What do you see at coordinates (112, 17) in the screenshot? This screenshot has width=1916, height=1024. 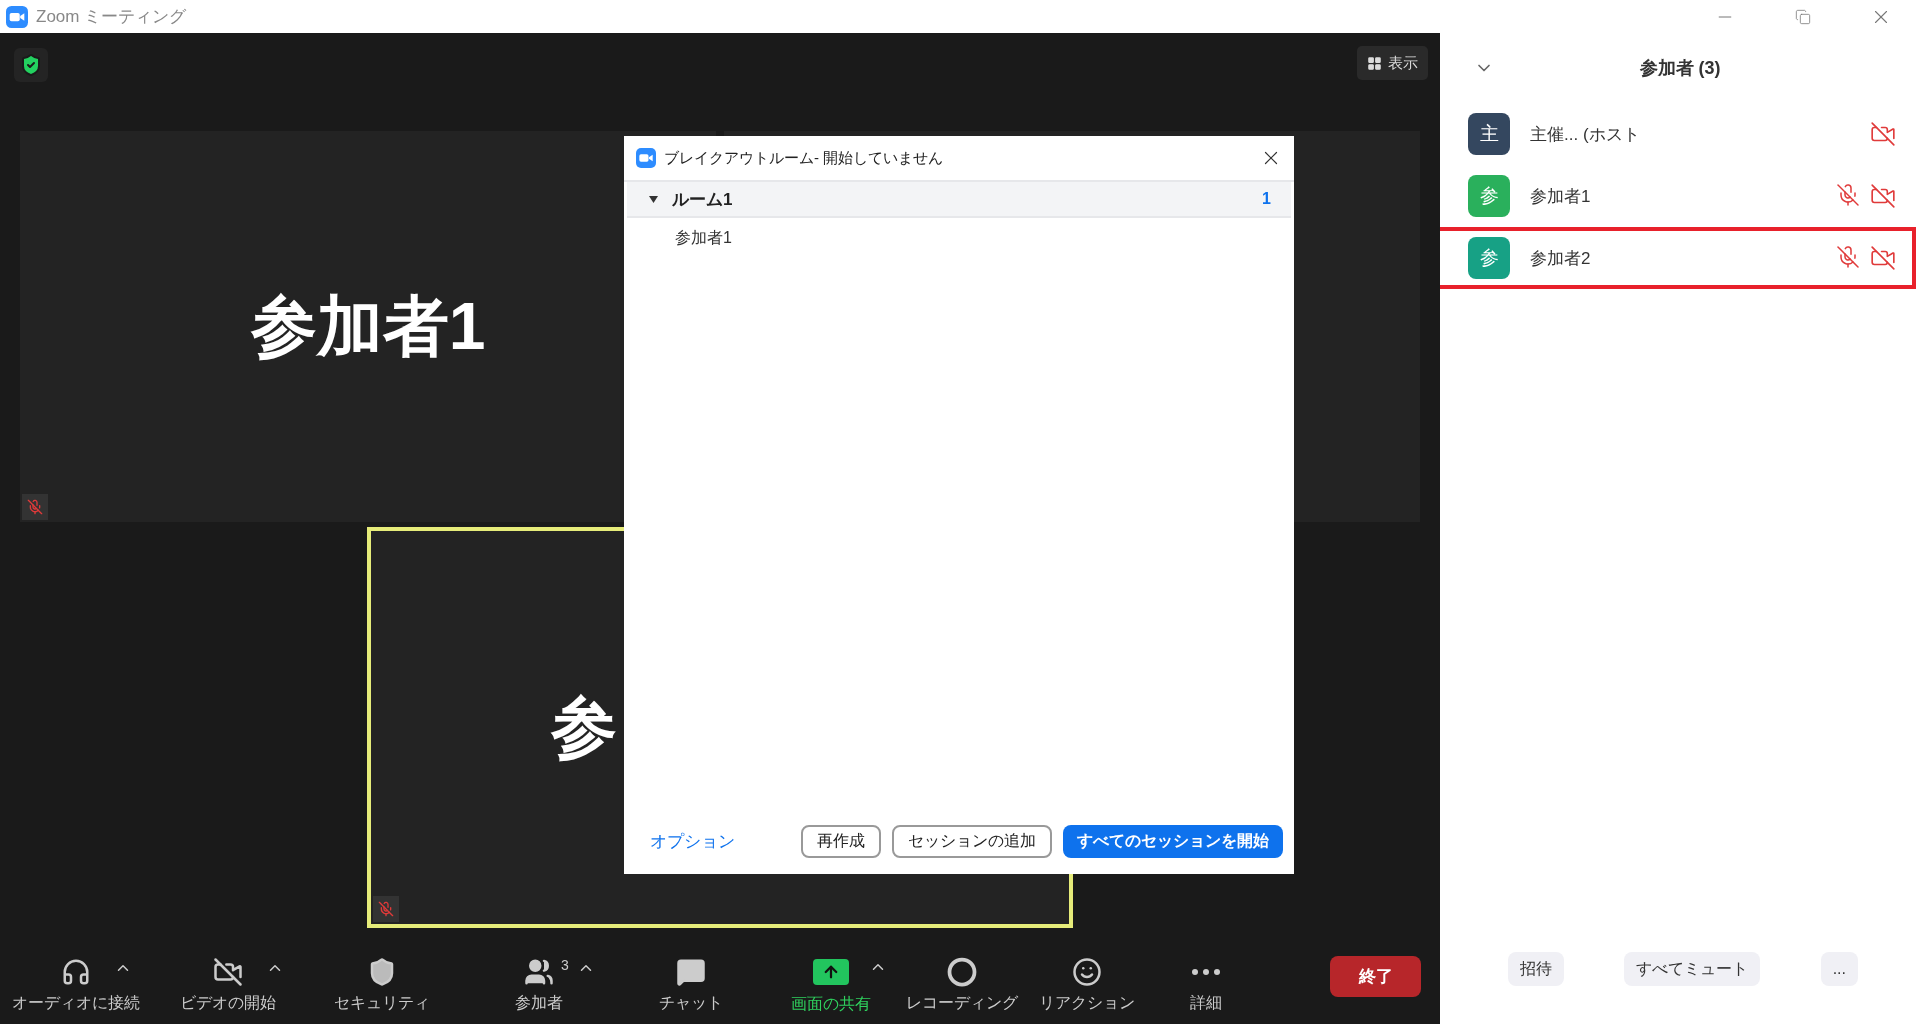 I see `window-title: Zoom ミーティング` at bounding box center [112, 17].